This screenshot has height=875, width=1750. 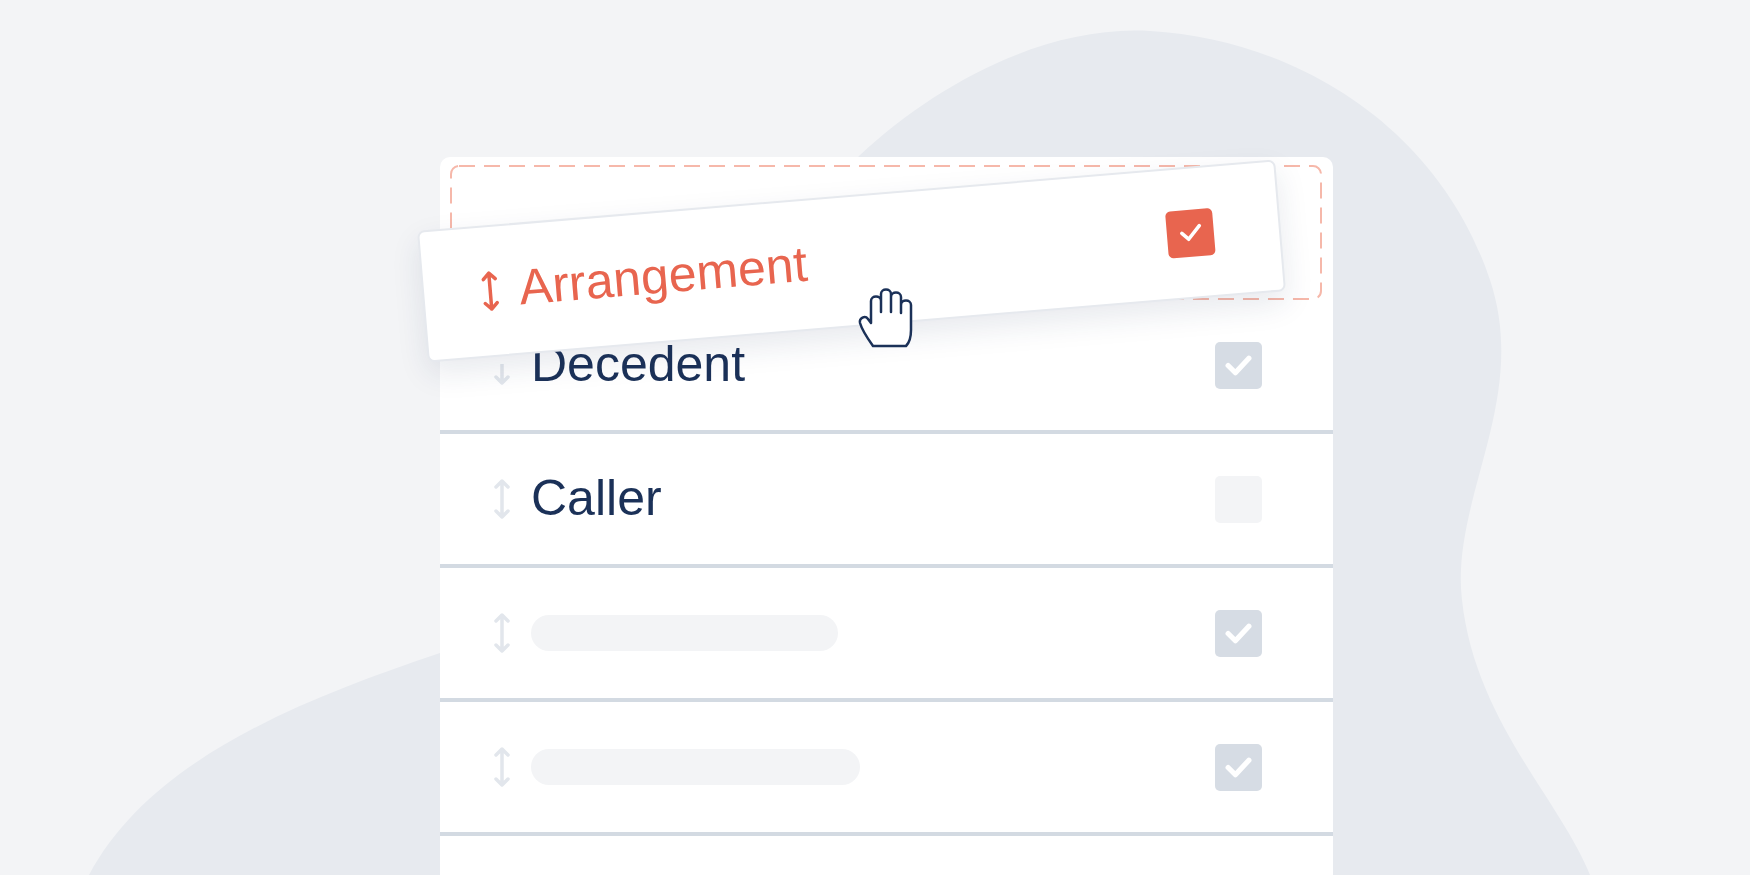 What do you see at coordinates (596, 499) in the screenshot?
I see `row-label: Caller` at bounding box center [596, 499].